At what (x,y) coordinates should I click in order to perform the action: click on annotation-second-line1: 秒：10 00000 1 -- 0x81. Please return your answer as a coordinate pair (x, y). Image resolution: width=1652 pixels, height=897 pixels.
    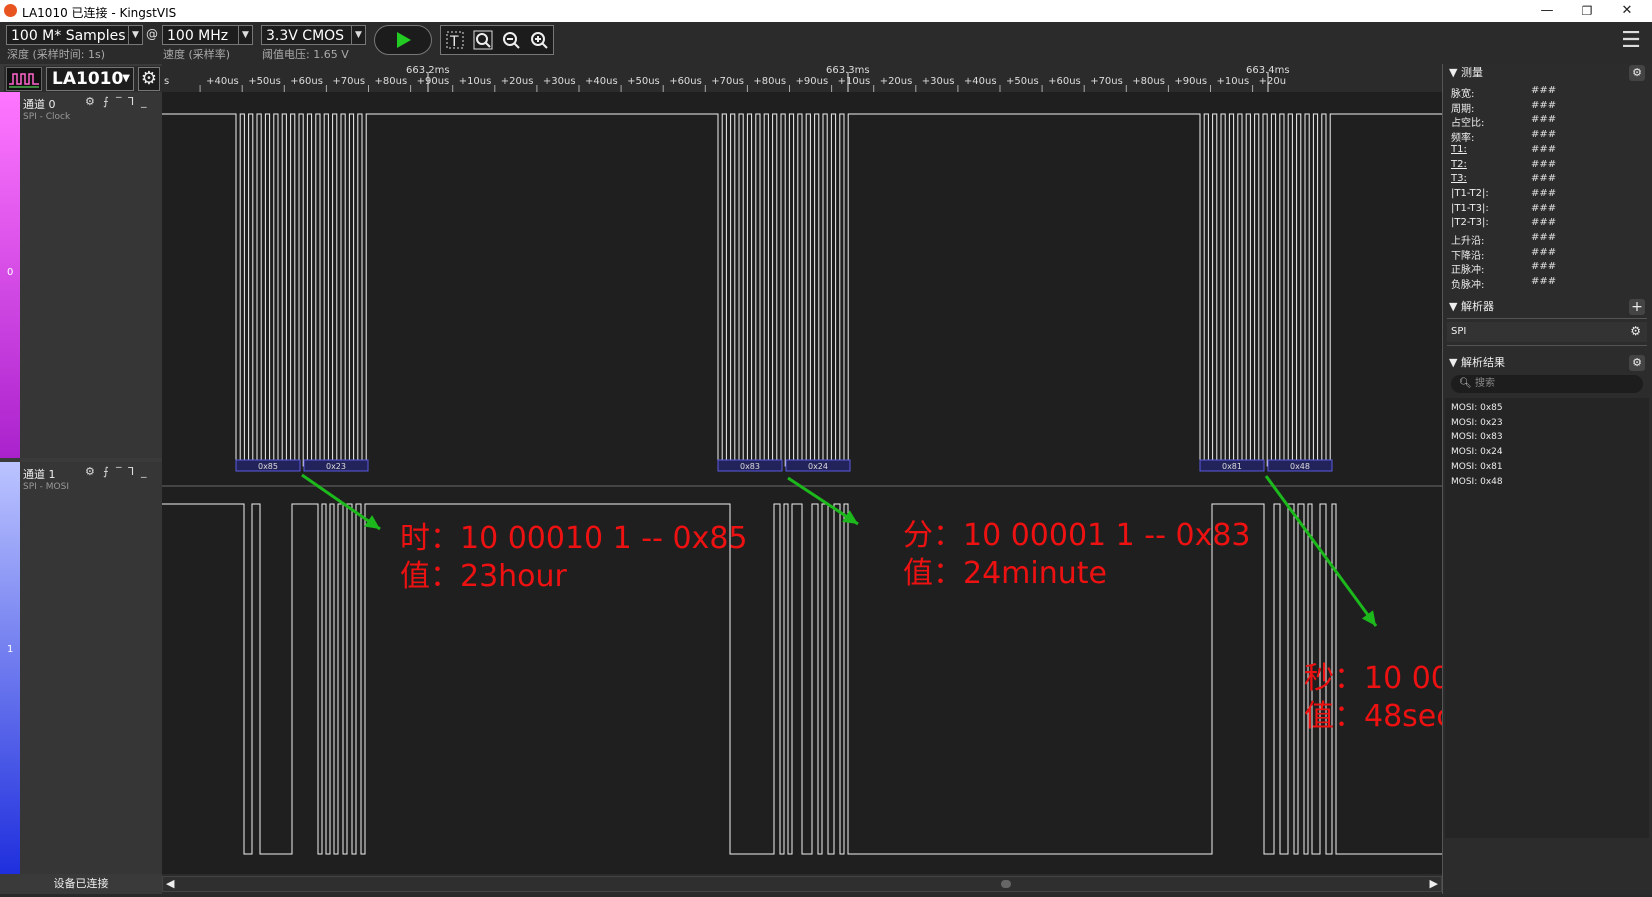
    Looking at the image, I should click on (1373, 678).